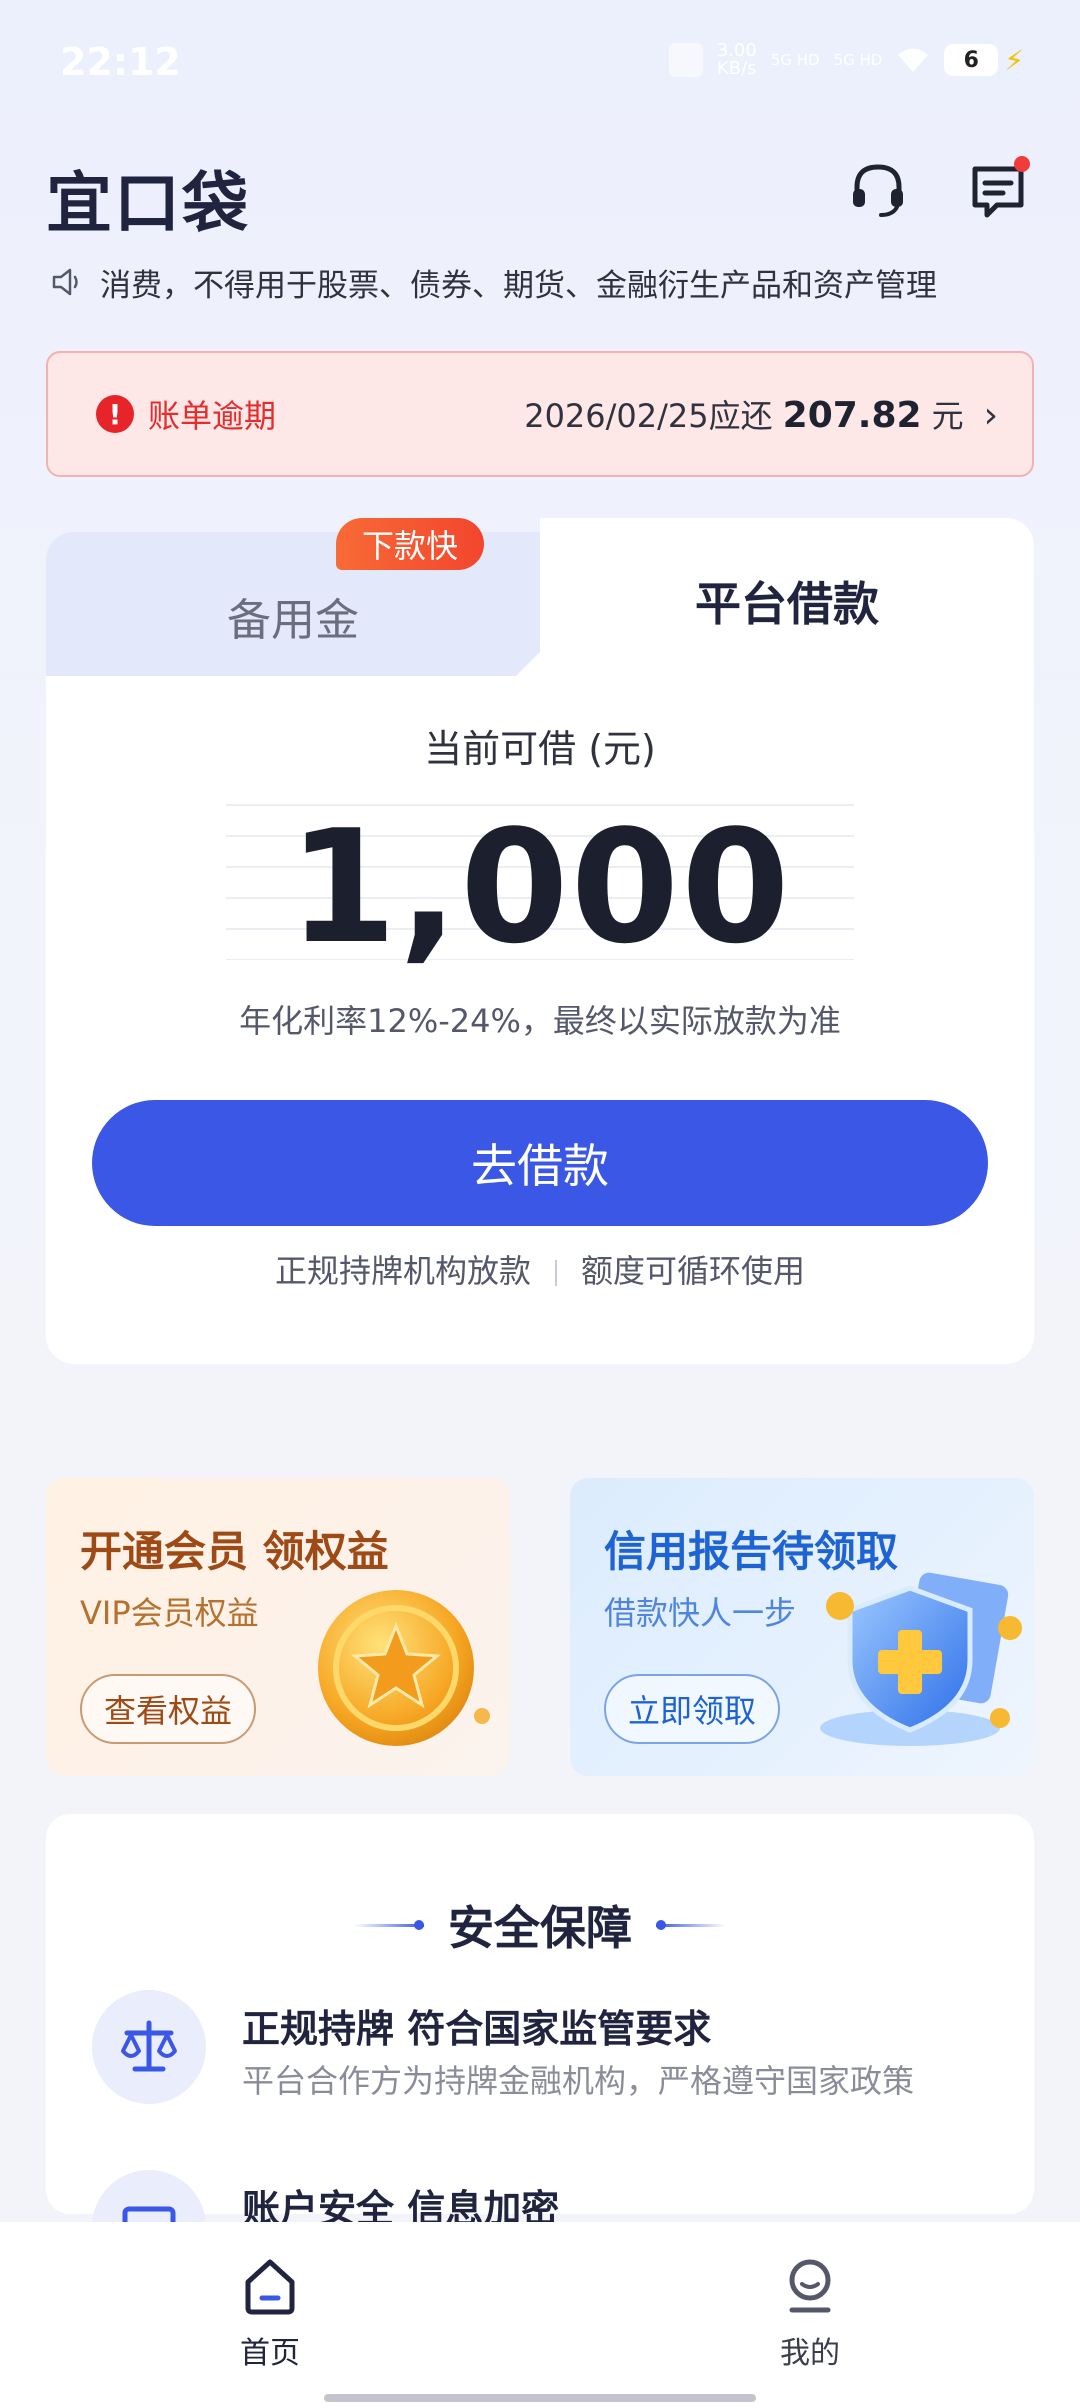 The image size is (1080, 2408). I want to click on tab-reserve-fund-label: 备用金, so click(293, 620).